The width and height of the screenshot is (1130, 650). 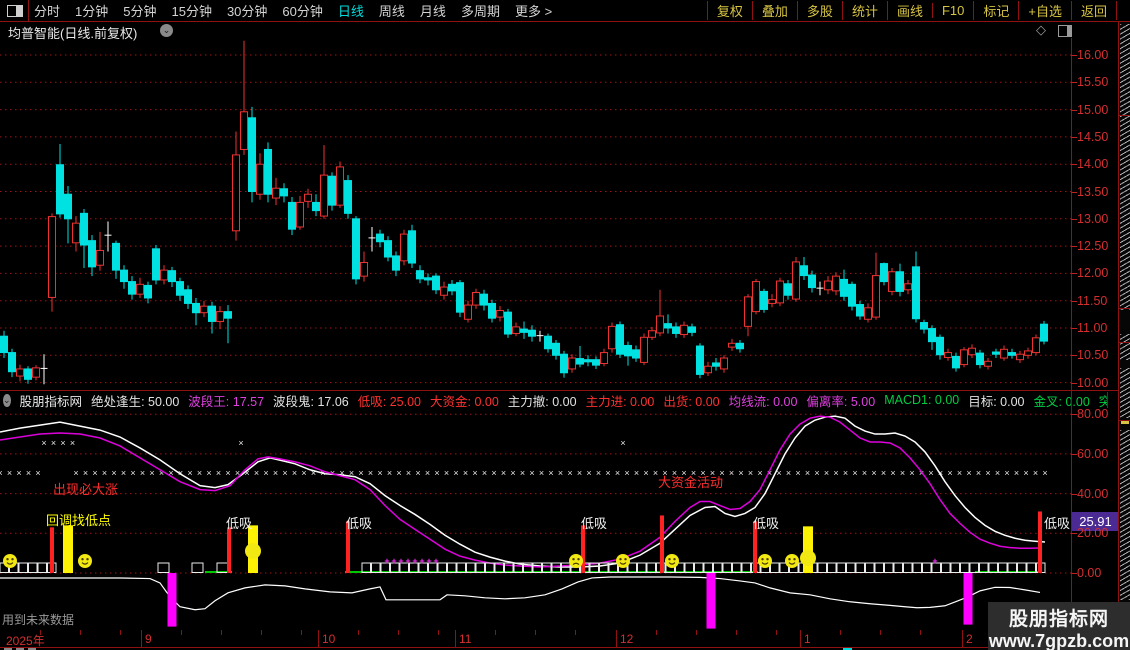 What do you see at coordinates (229, 550) in the screenshot?
I see `red-signal-bar` at bounding box center [229, 550].